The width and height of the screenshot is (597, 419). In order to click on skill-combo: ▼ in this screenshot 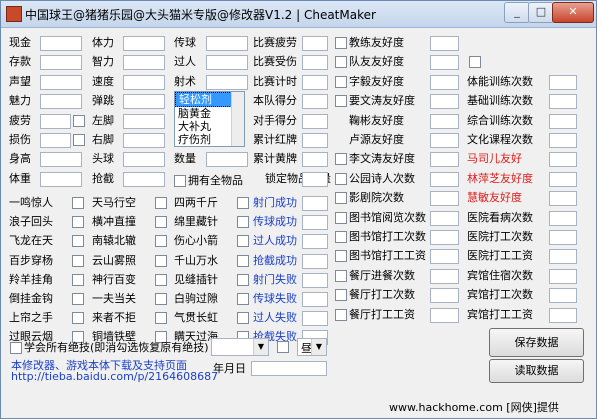, I will do `click(240, 347)`.